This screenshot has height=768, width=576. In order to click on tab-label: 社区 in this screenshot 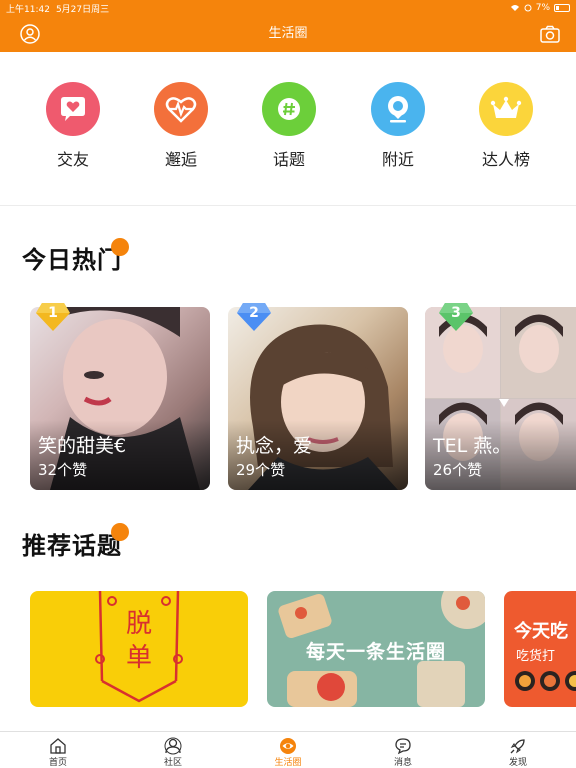, I will do `click(172, 763)`.